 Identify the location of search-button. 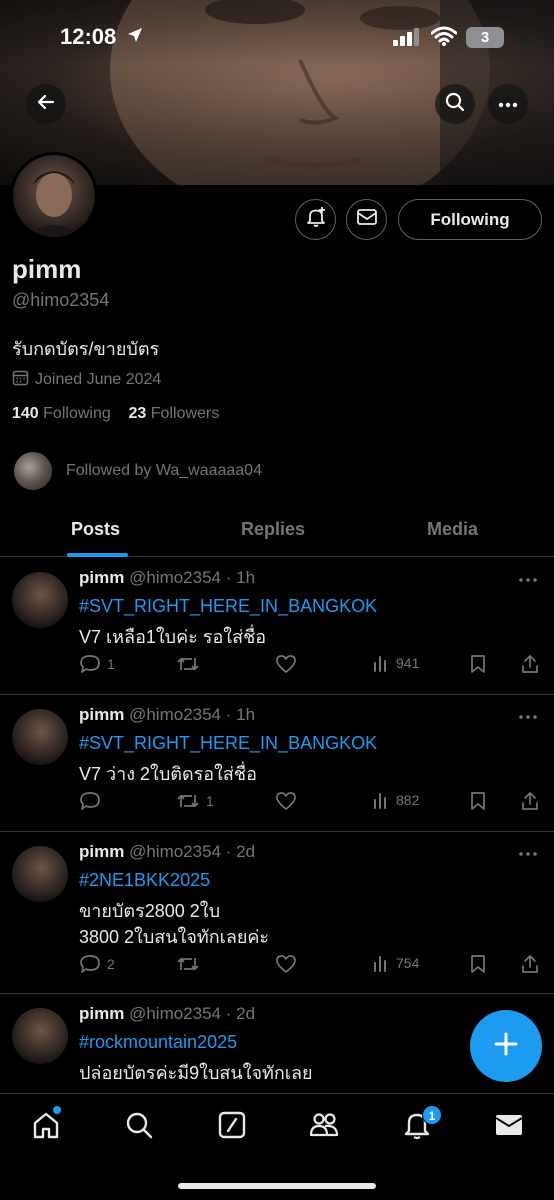
(455, 104).